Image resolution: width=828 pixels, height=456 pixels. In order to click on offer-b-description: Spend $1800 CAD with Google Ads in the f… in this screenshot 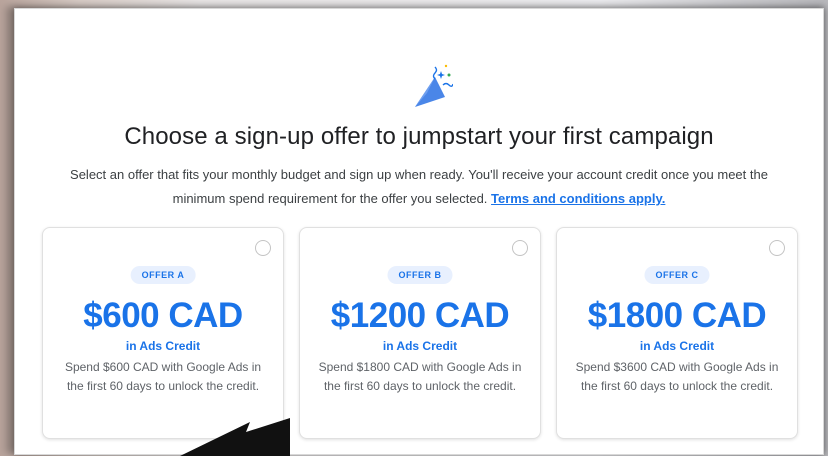, I will do `click(420, 376)`.